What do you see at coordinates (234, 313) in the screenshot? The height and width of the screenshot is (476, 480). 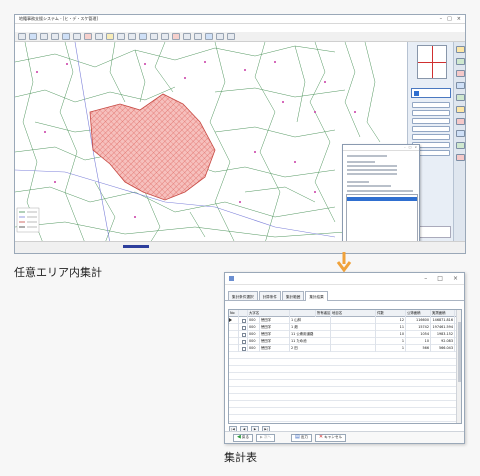 I see `col-header-no: No` at bounding box center [234, 313].